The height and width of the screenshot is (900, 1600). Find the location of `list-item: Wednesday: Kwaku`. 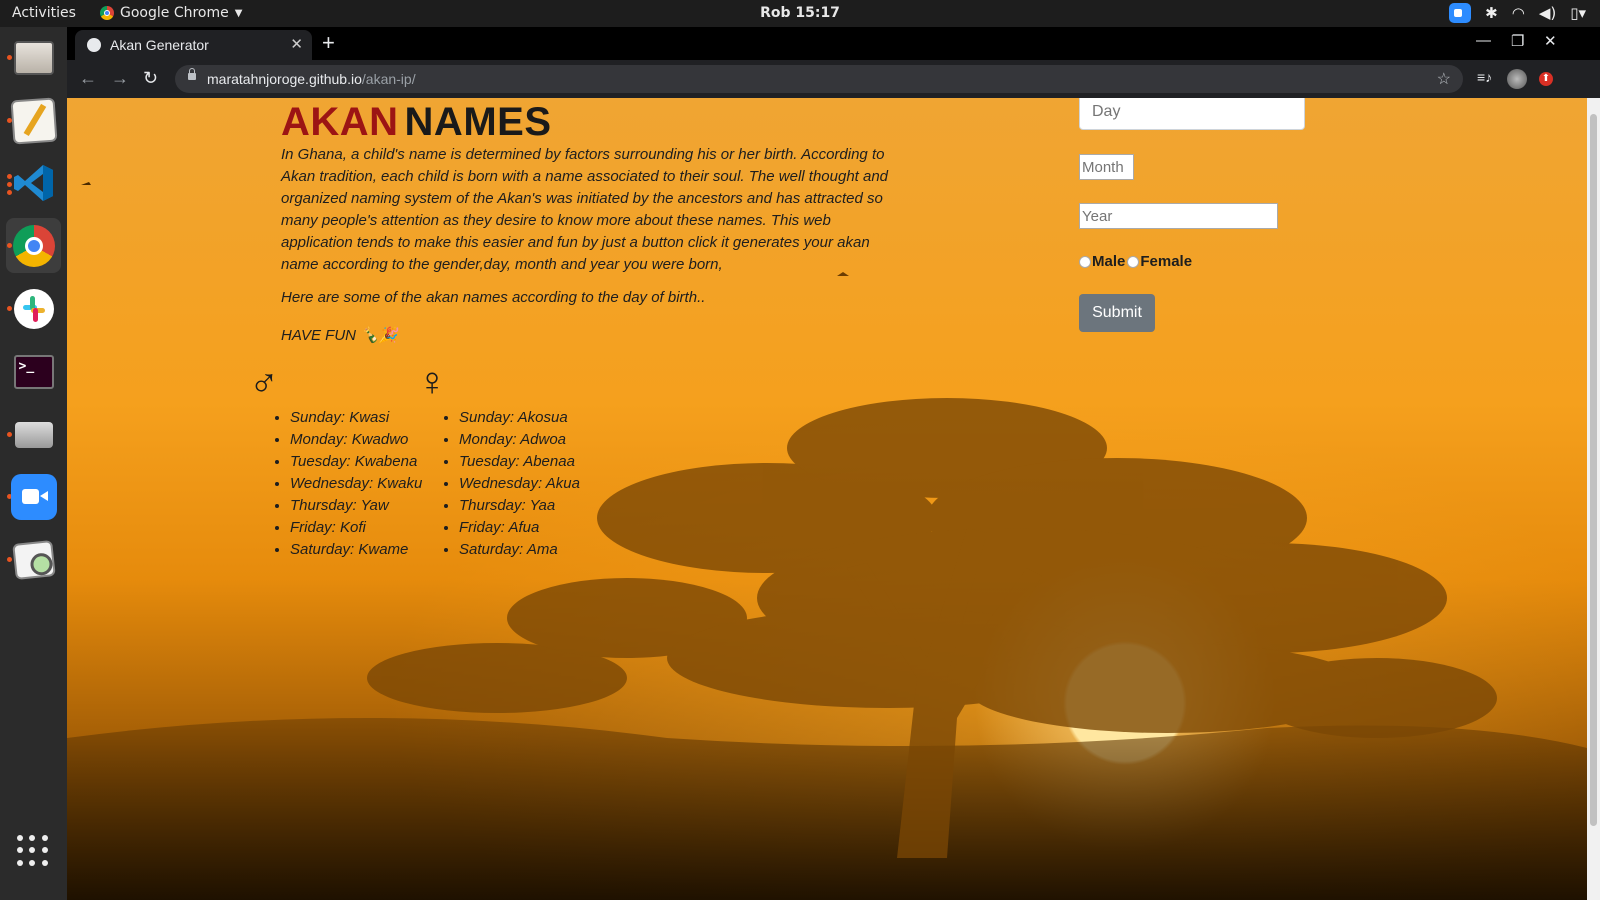

list-item: Wednesday: Kwaku is located at coordinates (356, 484).